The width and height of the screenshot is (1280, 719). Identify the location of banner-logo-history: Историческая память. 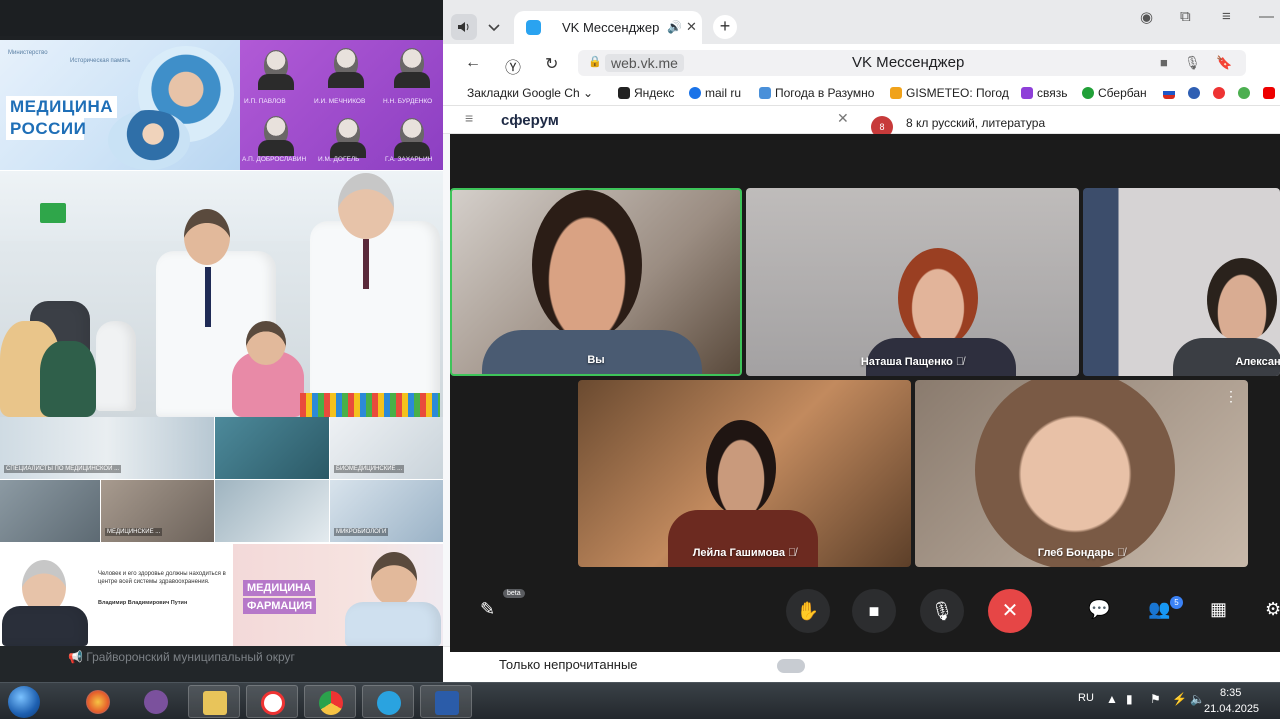
(100, 61).